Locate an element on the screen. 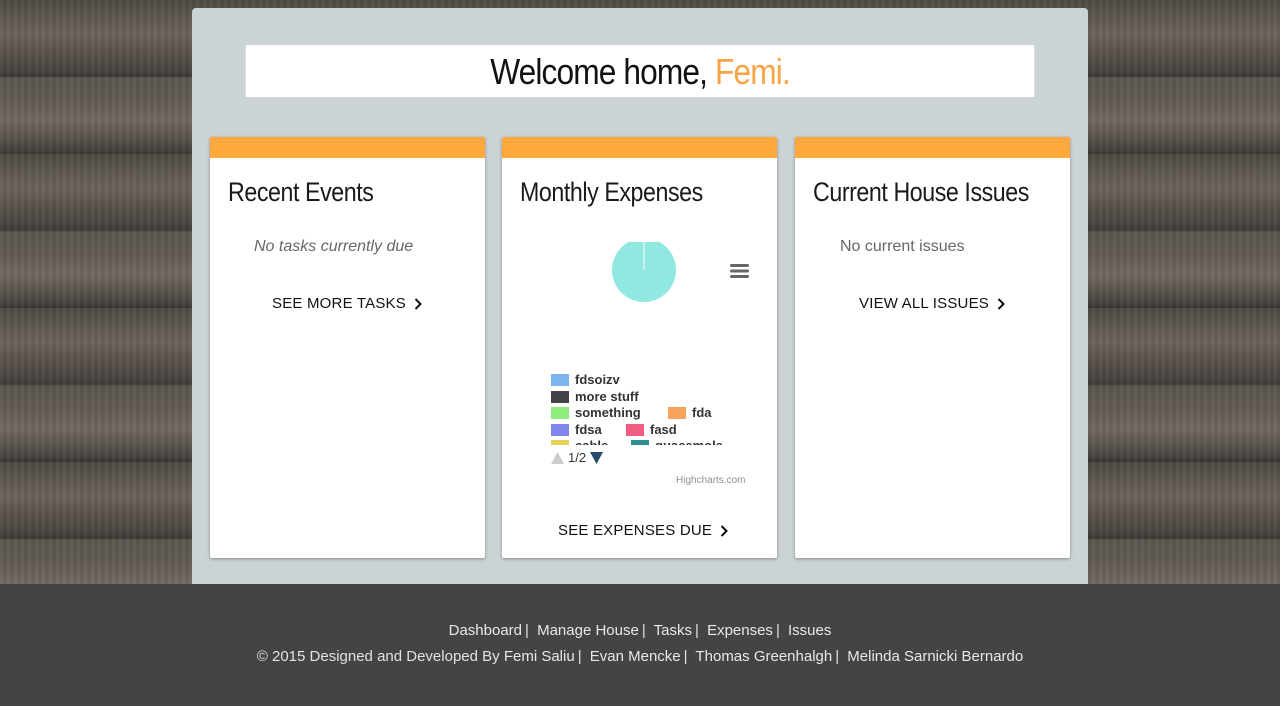 Image resolution: width=1280 pixels, height=706 pixels. footer-link-issues: Issues is located at coordinates (809, 630).